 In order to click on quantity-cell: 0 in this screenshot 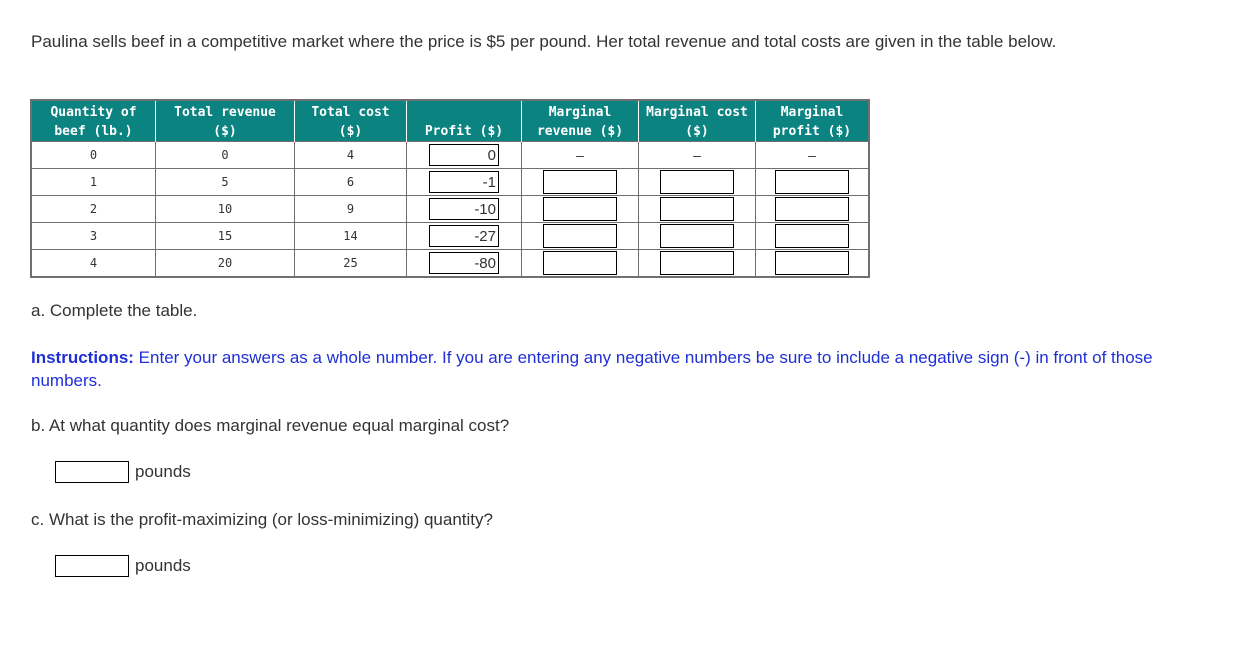, I will do `click(93, 155)`.